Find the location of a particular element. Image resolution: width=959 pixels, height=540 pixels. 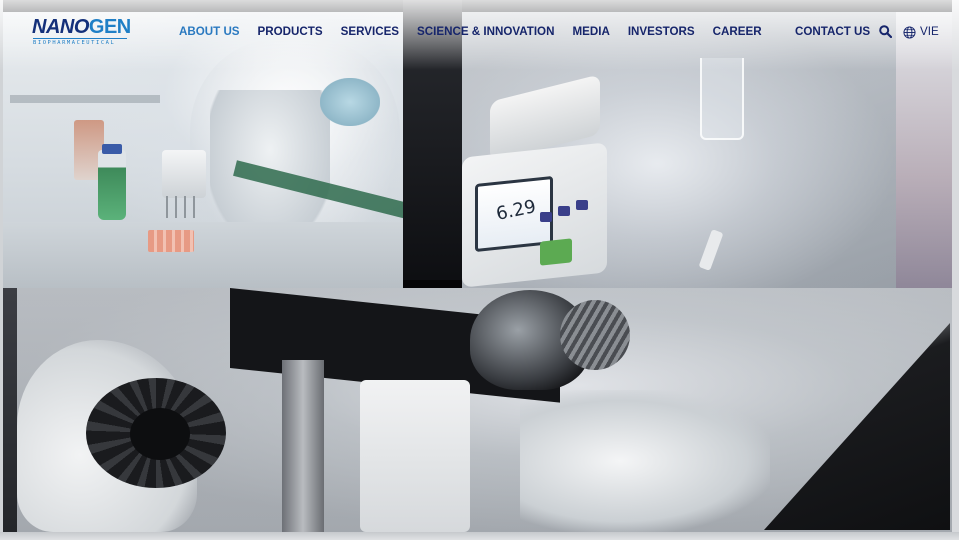

logo-wordmark-gen: GEN is located at coordinates (109, 27).